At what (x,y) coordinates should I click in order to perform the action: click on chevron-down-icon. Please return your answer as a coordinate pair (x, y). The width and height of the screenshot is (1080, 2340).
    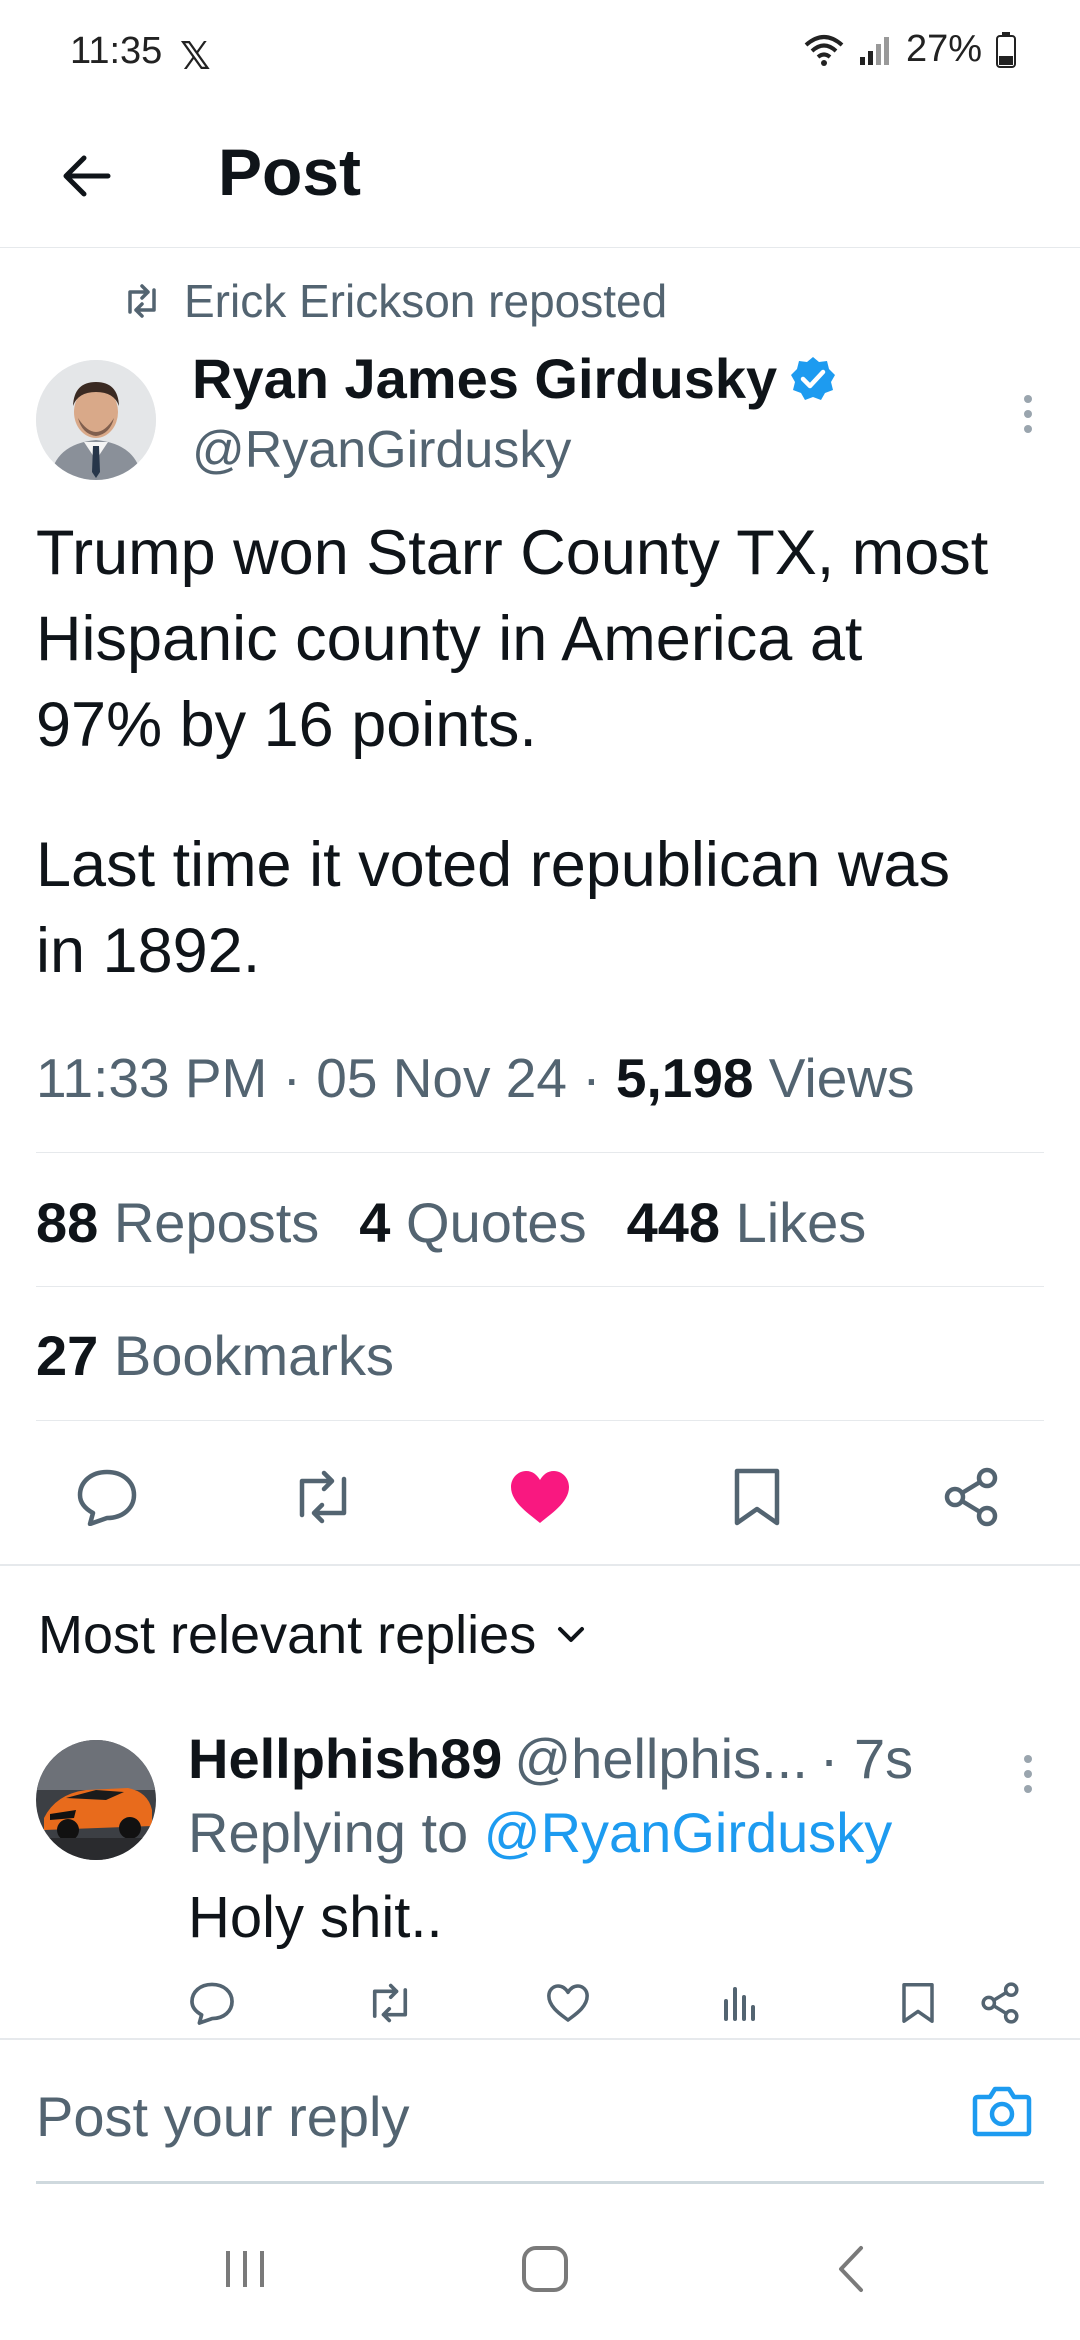
    Looking at the image, I should click on (571, 1634).